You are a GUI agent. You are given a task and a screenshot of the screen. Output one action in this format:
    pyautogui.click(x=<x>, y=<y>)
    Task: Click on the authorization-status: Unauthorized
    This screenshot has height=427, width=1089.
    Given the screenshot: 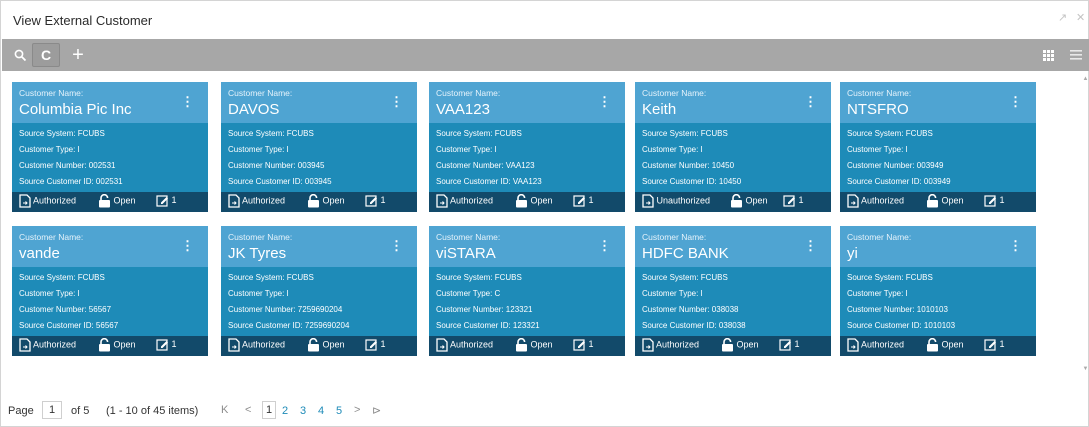 What is the action you would take?
    pyautogui.click(x=676, y=201)
    